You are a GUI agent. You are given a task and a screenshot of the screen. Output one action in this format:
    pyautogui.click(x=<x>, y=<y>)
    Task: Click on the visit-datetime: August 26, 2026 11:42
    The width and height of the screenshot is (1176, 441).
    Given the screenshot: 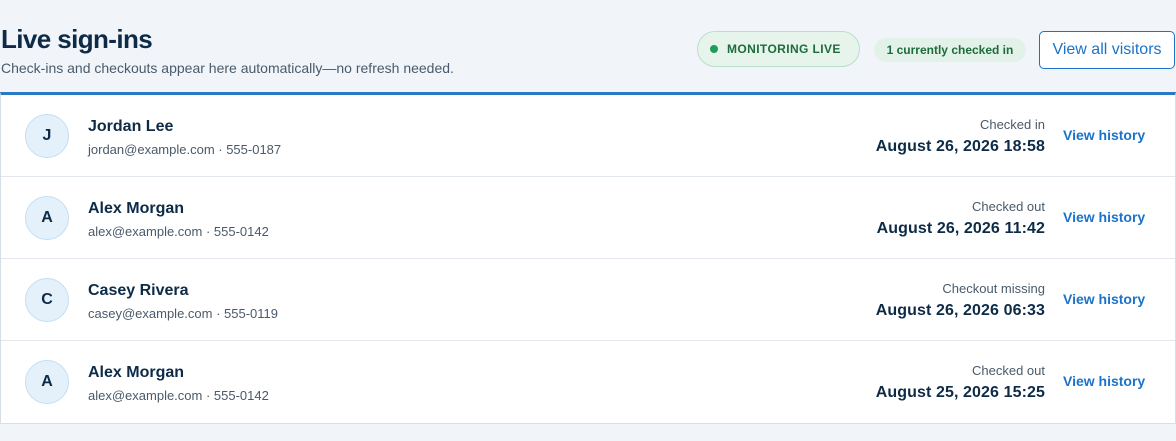 What is the action you would take?
    pyautogui.click(x=960, y=228)
    